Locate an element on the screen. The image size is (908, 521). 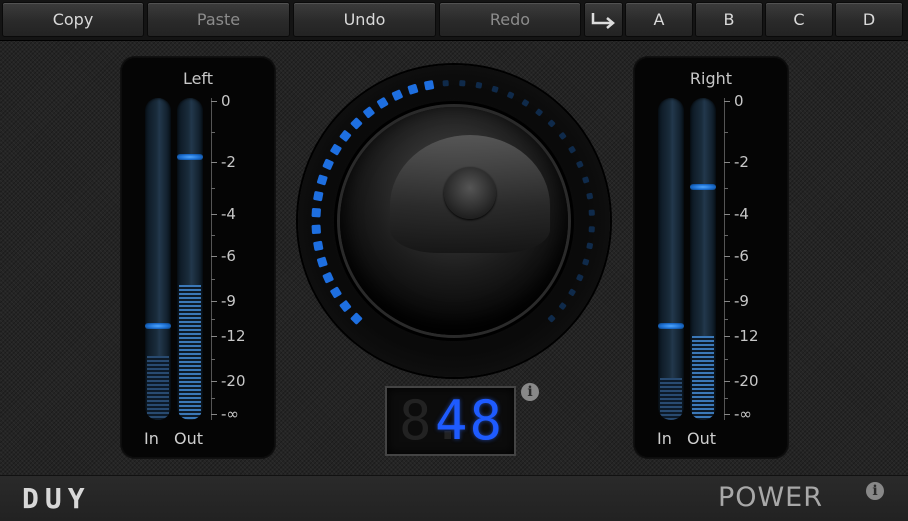
preset-b-button: B is located at coordinates (729, 19).